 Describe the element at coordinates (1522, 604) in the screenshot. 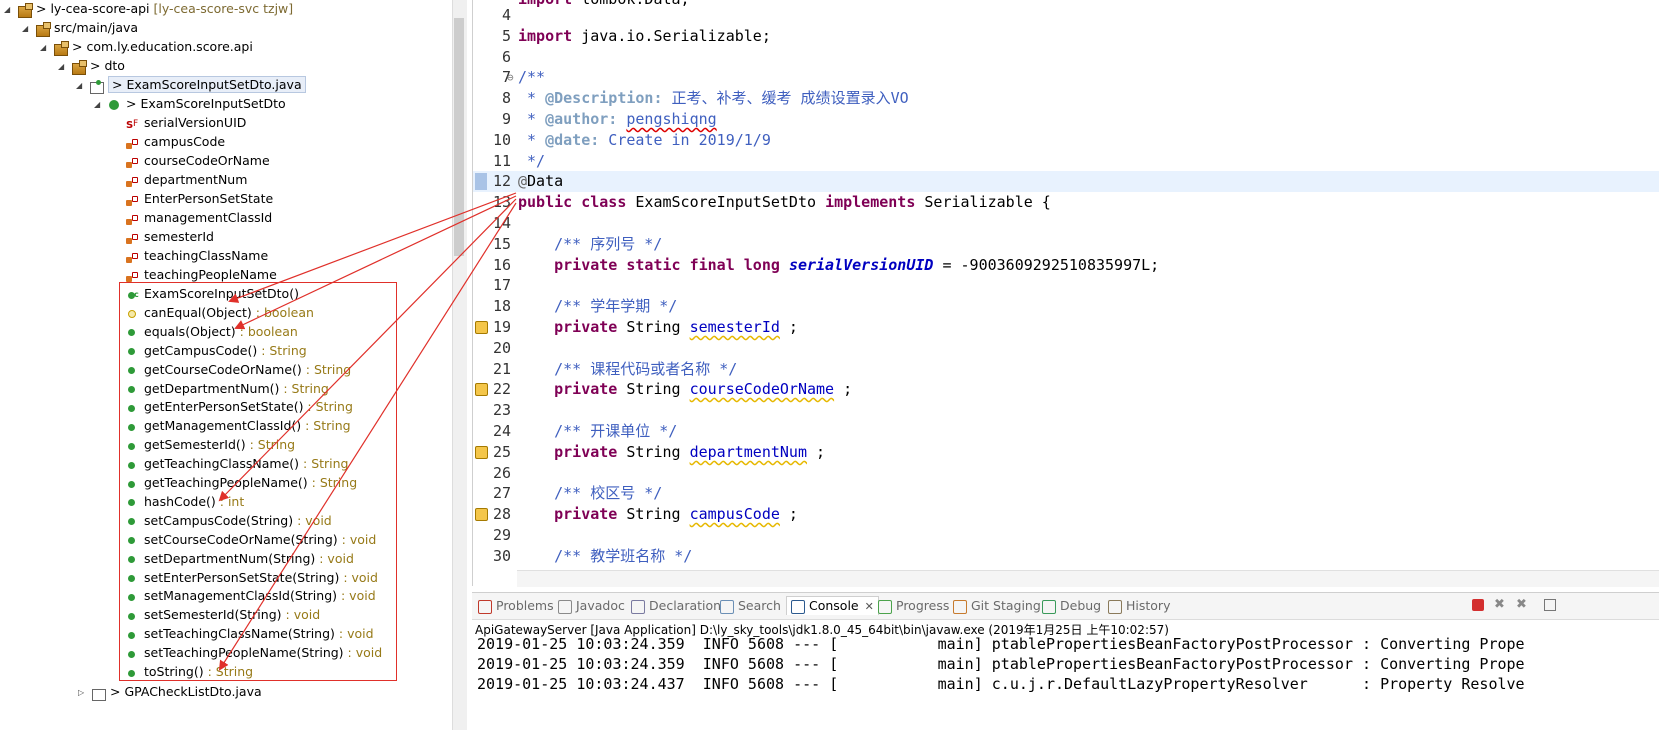

I see `remove-all-launches-icon: ✖` at that location.